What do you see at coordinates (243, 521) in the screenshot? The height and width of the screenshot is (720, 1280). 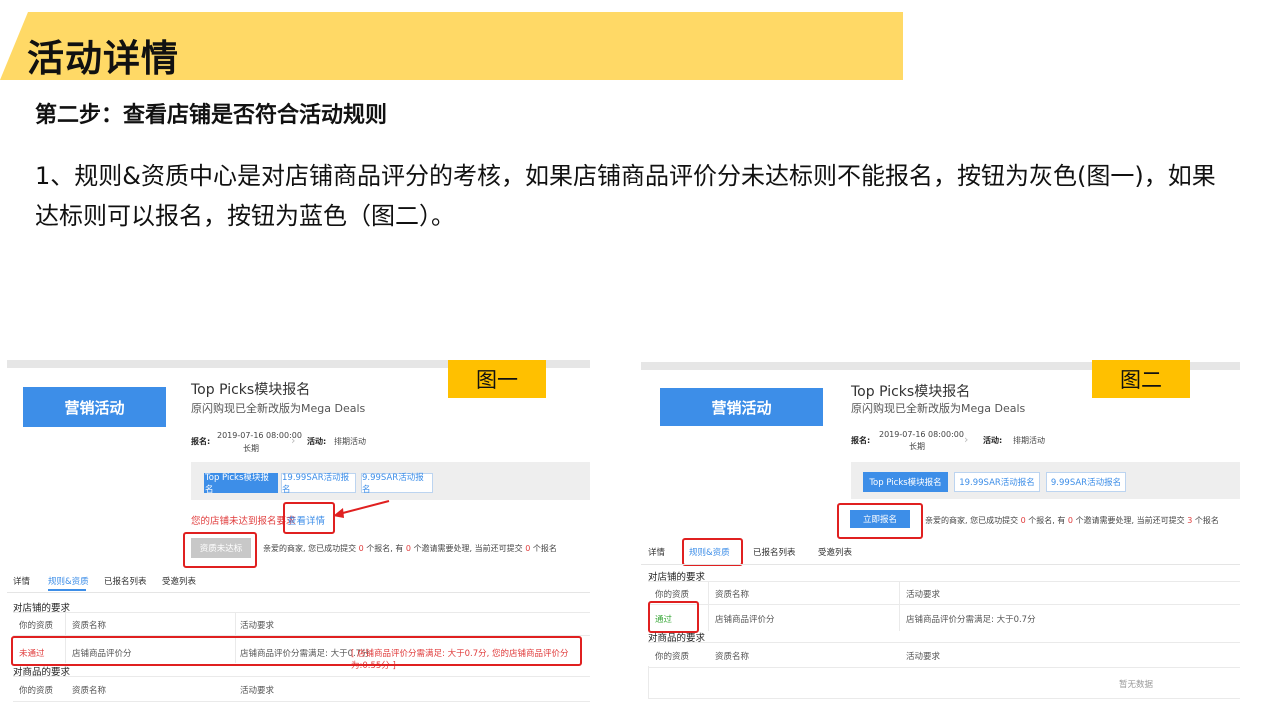 I see `requirement-warning: 您的店铺未达到报名要求` at bounding box center [243, 521].